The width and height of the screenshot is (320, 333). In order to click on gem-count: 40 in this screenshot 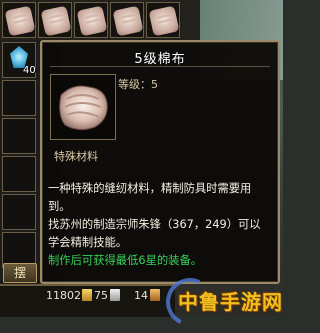, I will do `click(29, 70)`.